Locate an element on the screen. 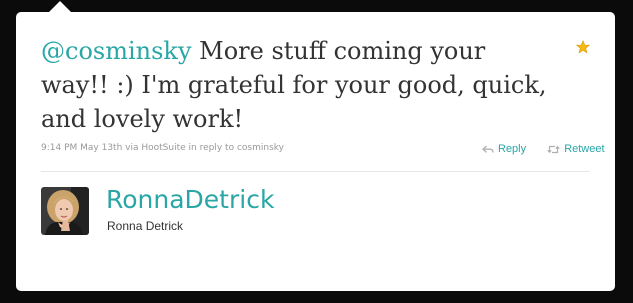 Image resolution: width=633 pixels, height=303 pixels. mention-link: @cosminsky is located at coordinates (116, 51).